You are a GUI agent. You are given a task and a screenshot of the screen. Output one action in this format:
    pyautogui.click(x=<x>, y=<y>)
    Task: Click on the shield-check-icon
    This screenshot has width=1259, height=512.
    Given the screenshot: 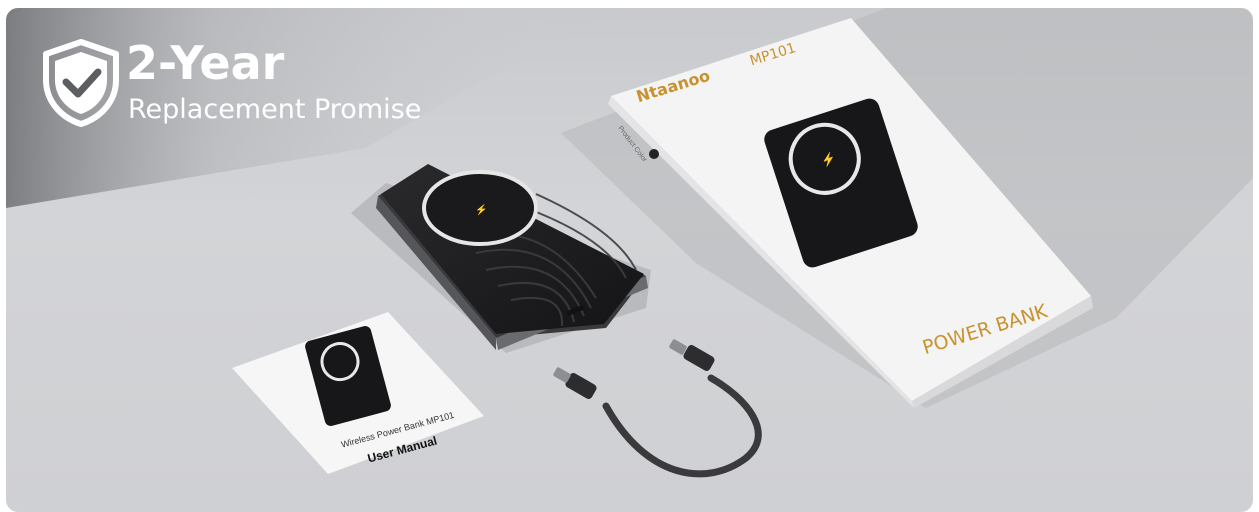 What is the action you would take?
    pyautogui.click(x=81, y=83)
    